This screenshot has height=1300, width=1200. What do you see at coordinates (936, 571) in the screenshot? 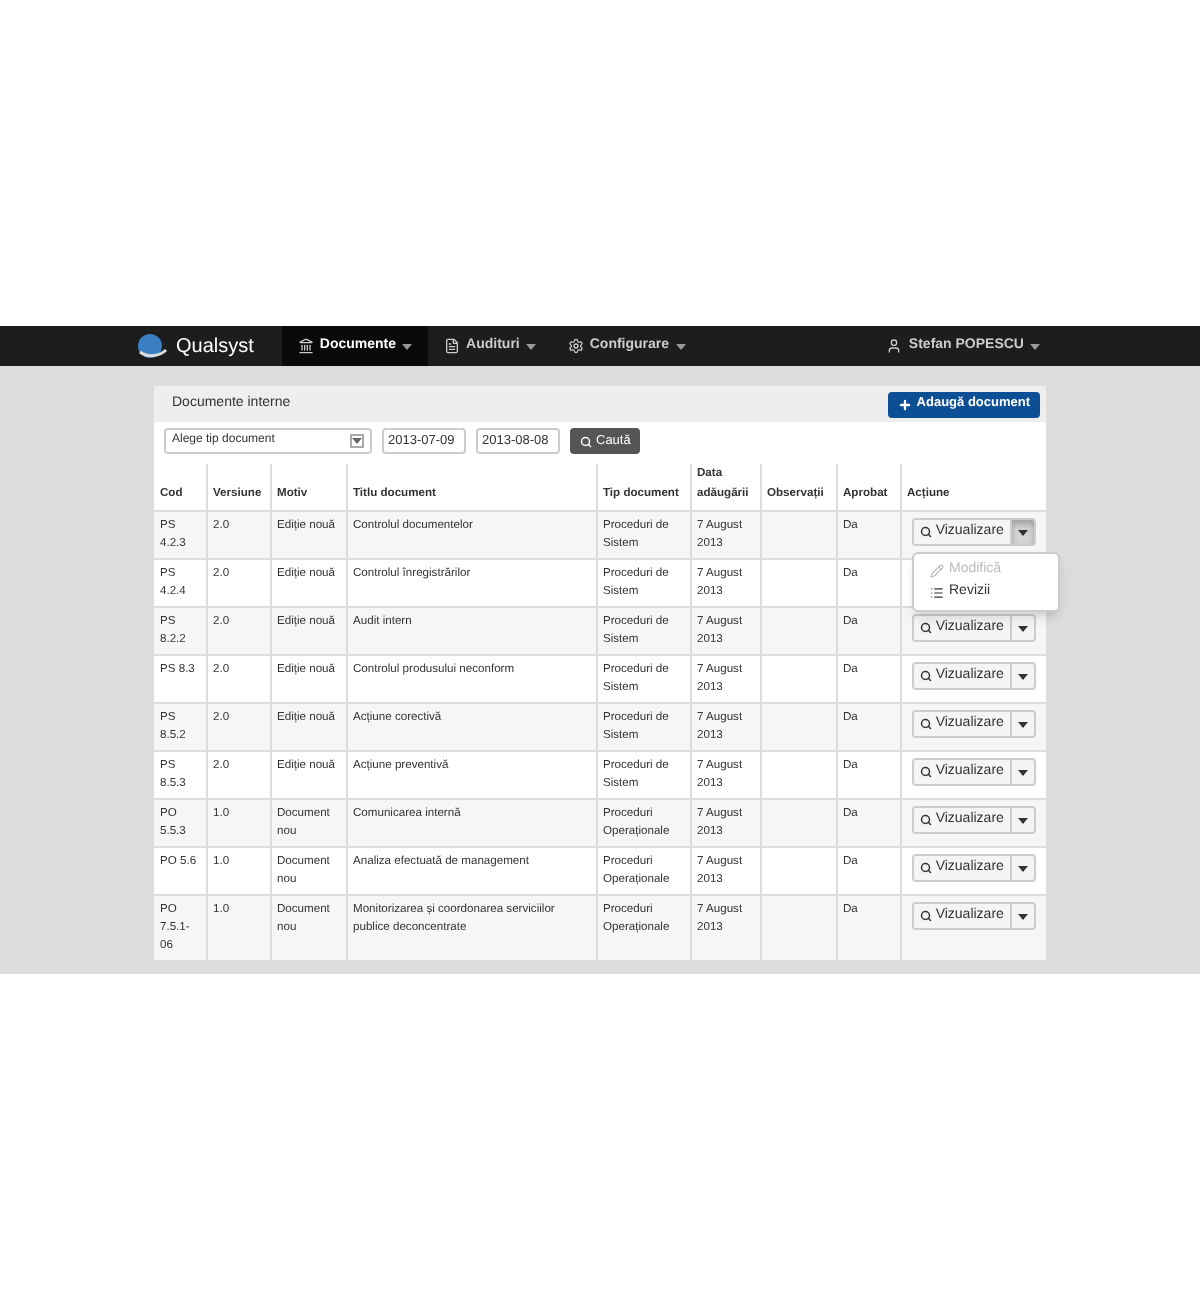
I see `pencil-icon` at bounding box center [936, 571].